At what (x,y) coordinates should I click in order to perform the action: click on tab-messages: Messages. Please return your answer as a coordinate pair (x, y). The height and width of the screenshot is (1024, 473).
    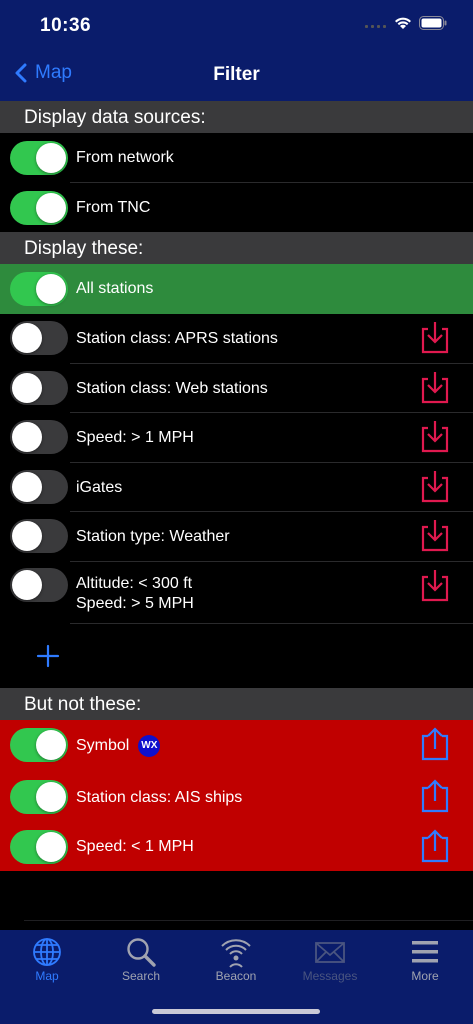
    Looking at the image, I should click on (330, 960).